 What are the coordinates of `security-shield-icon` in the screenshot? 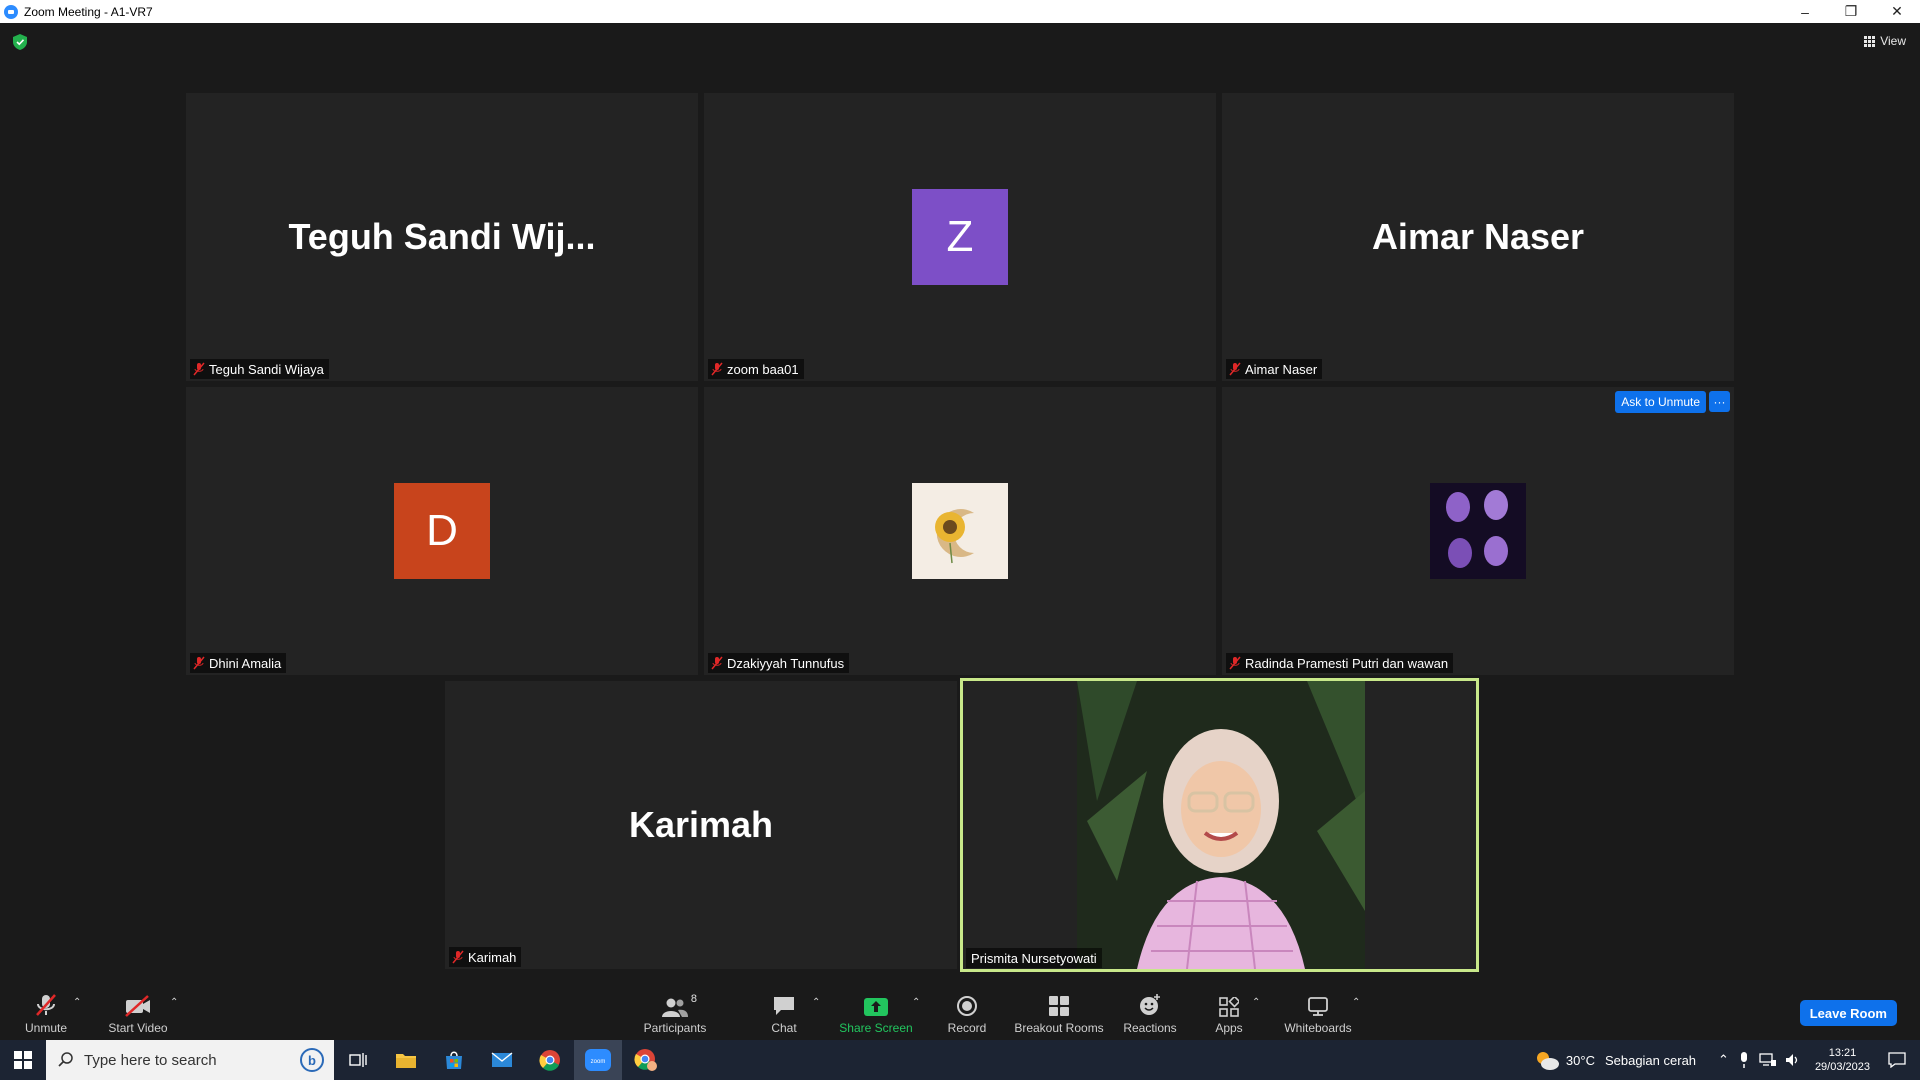 It's located at (20, 42).